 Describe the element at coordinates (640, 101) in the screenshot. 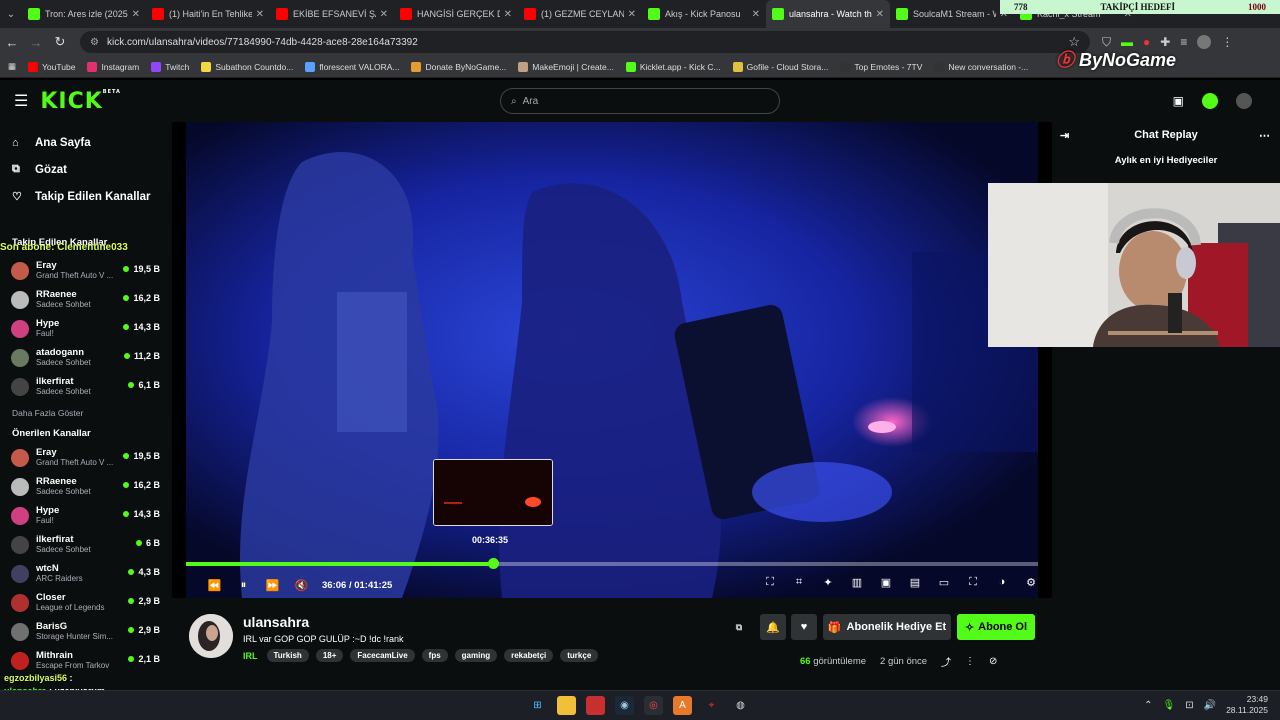

I see `search-input: ⌕ Ara` at that location.